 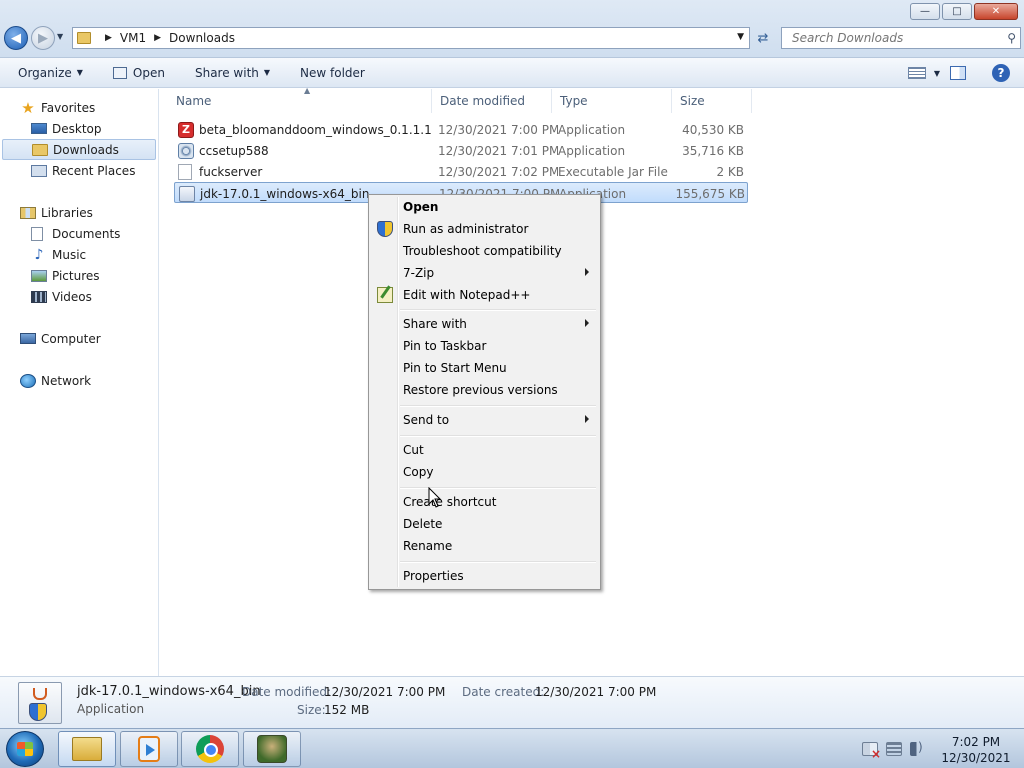 I want to click on nav-item-recent-places: Recent Places, so click(x=79, y=170).